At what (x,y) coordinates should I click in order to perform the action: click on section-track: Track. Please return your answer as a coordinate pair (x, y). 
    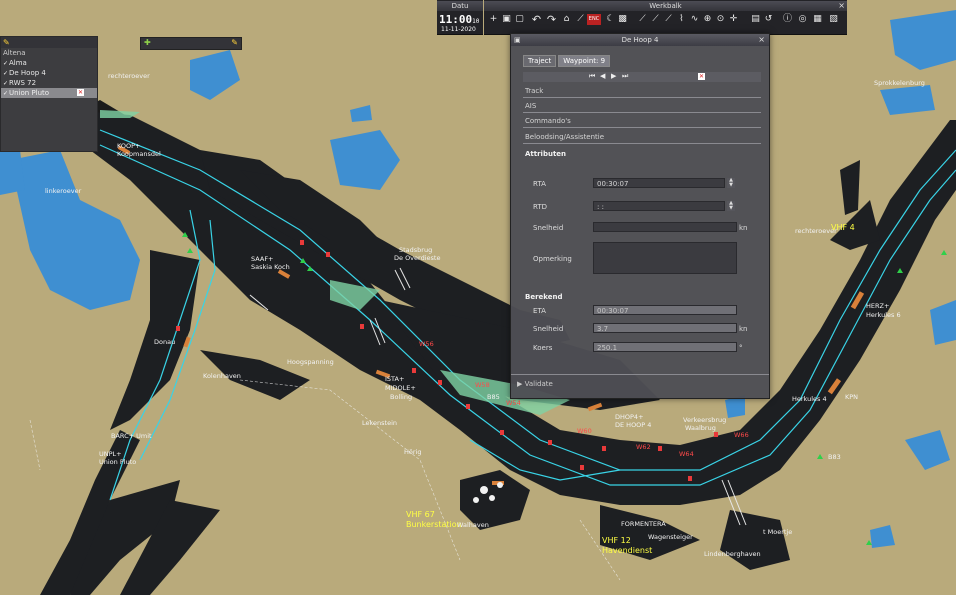
    Looking at the image, I should click on (642, 91).